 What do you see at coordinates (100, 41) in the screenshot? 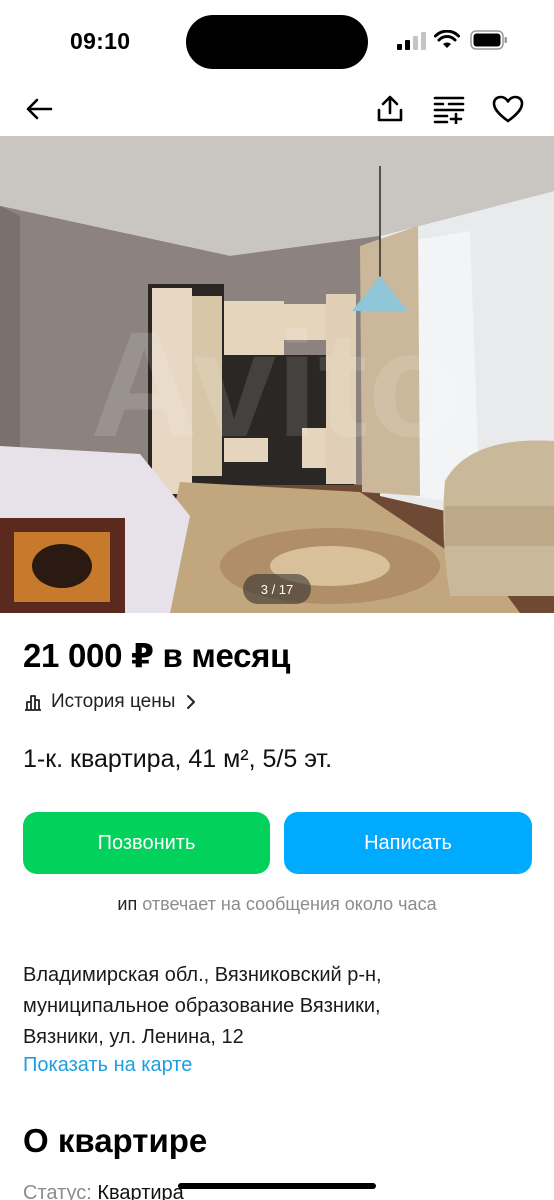
I see `clock: 09:10` at bounding box center [100, 41].